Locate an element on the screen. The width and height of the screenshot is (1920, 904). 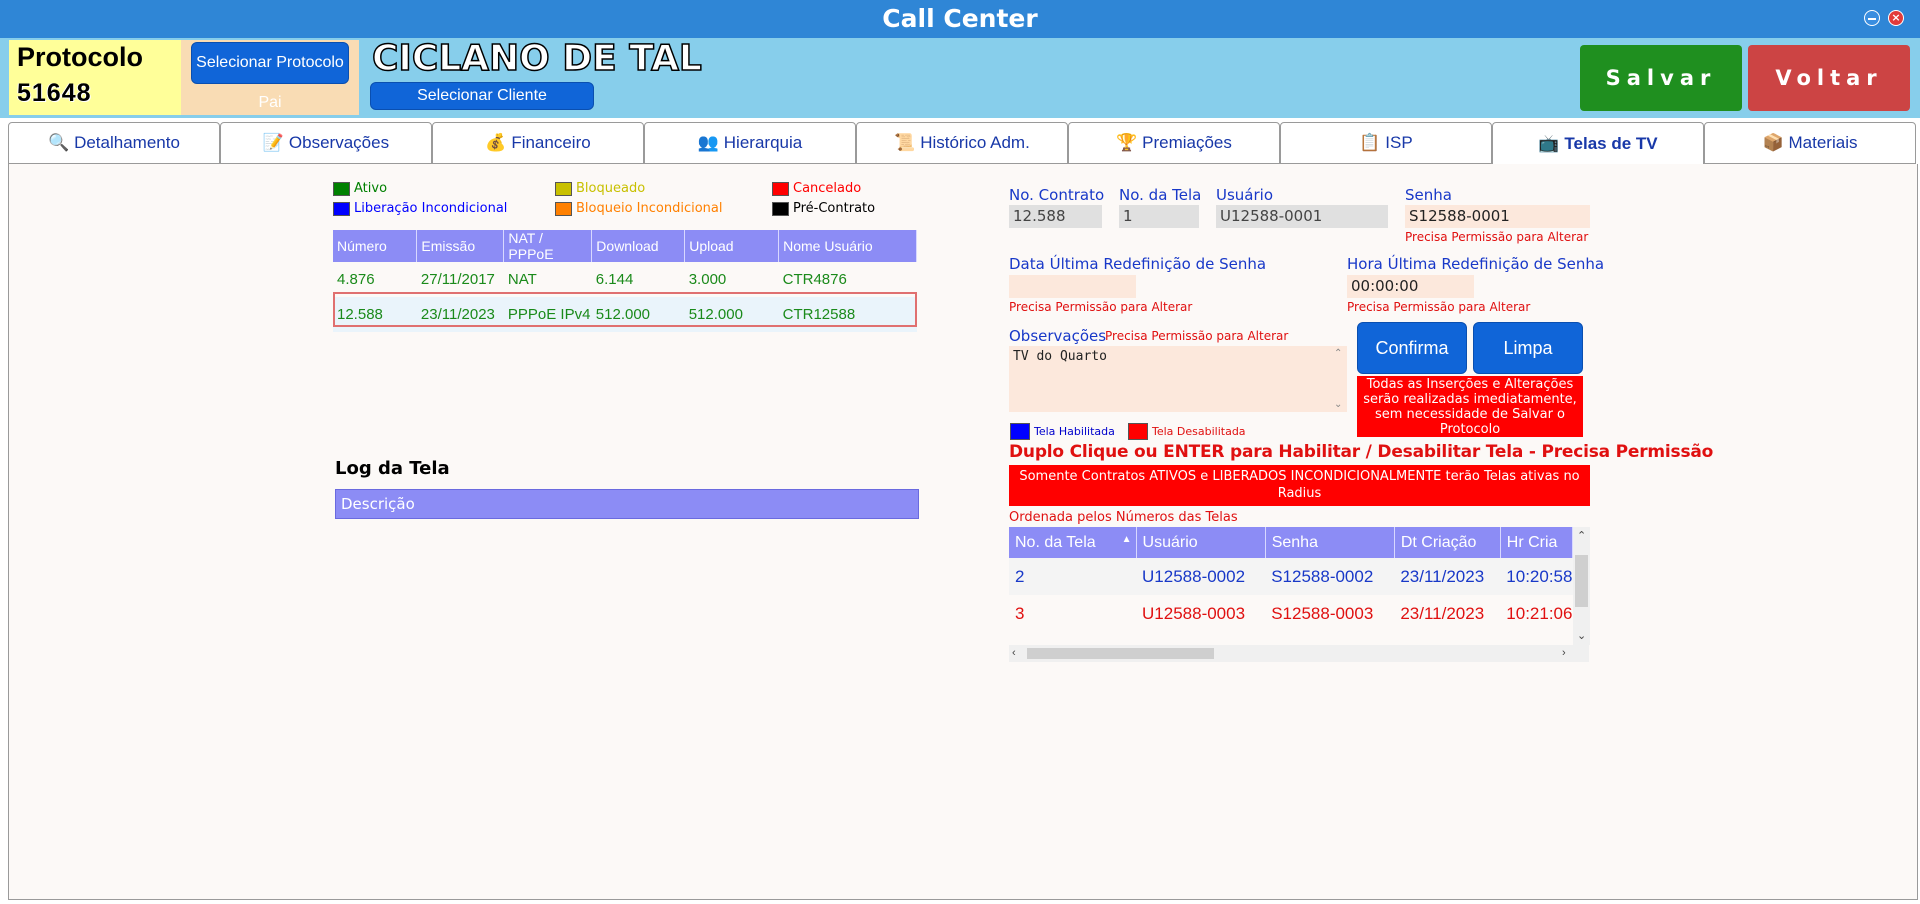
column-header: Senha is located at coordinates (1330, 542).